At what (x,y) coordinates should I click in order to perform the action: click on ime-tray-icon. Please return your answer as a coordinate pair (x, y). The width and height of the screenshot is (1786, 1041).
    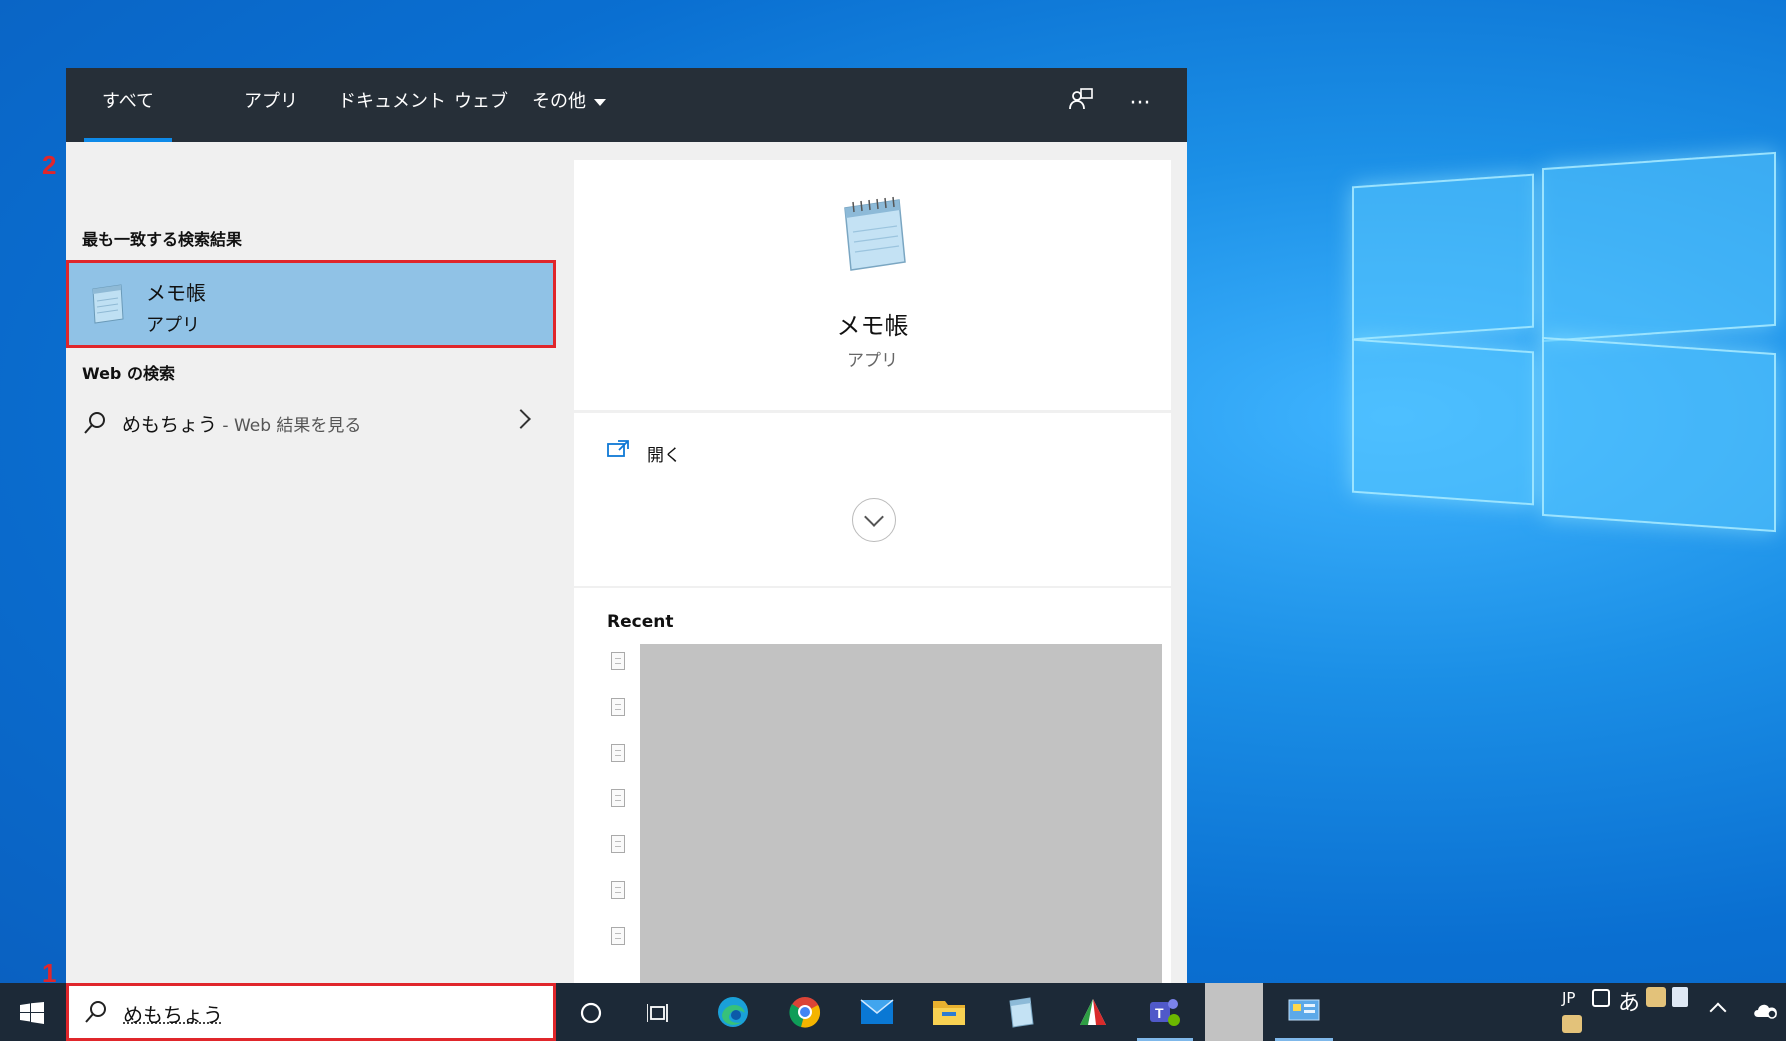
    Looking at the image, I should click on (1572, 1024).